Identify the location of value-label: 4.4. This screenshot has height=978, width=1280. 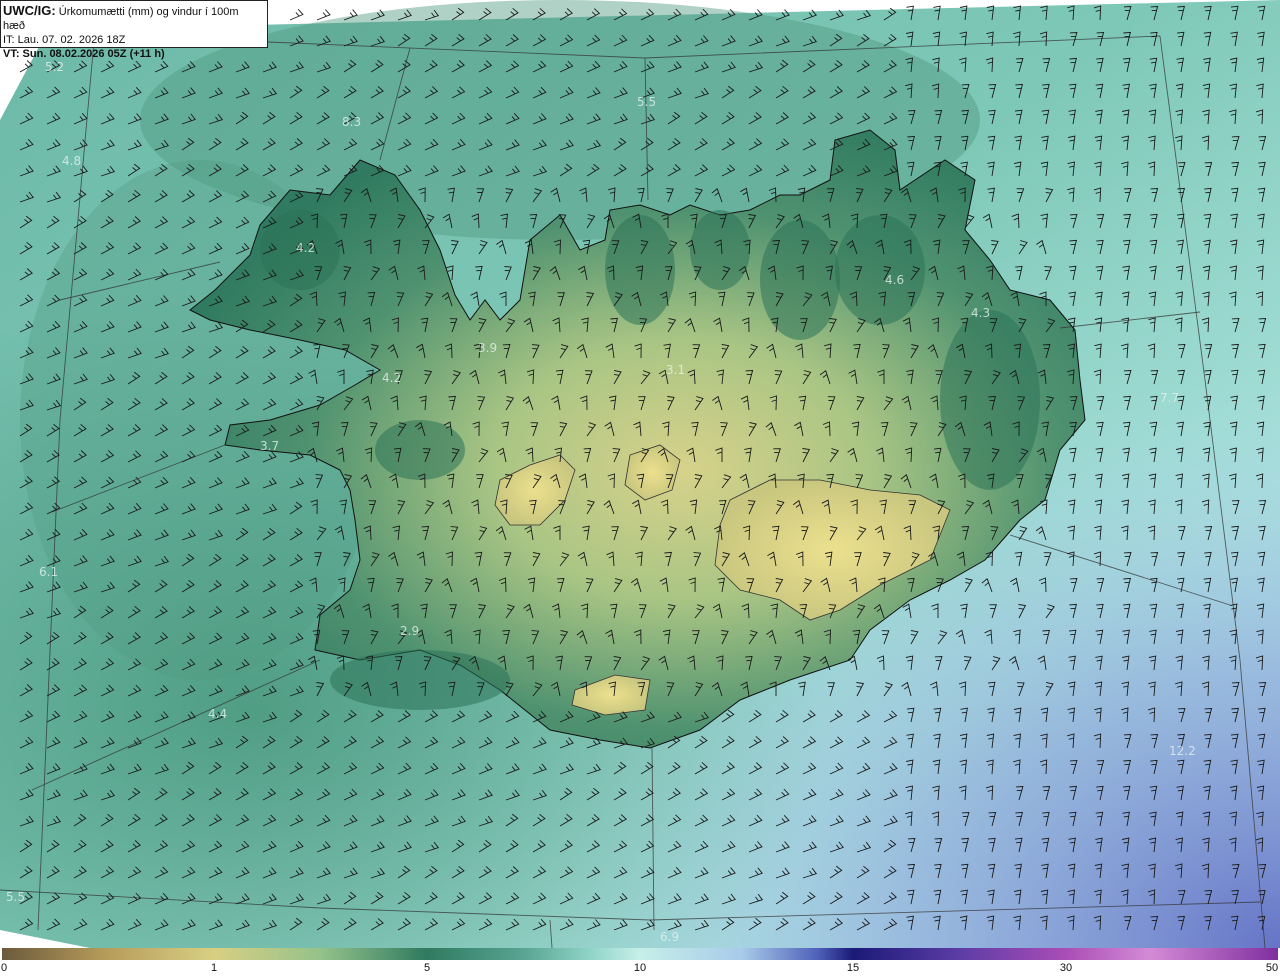
(217, 714).